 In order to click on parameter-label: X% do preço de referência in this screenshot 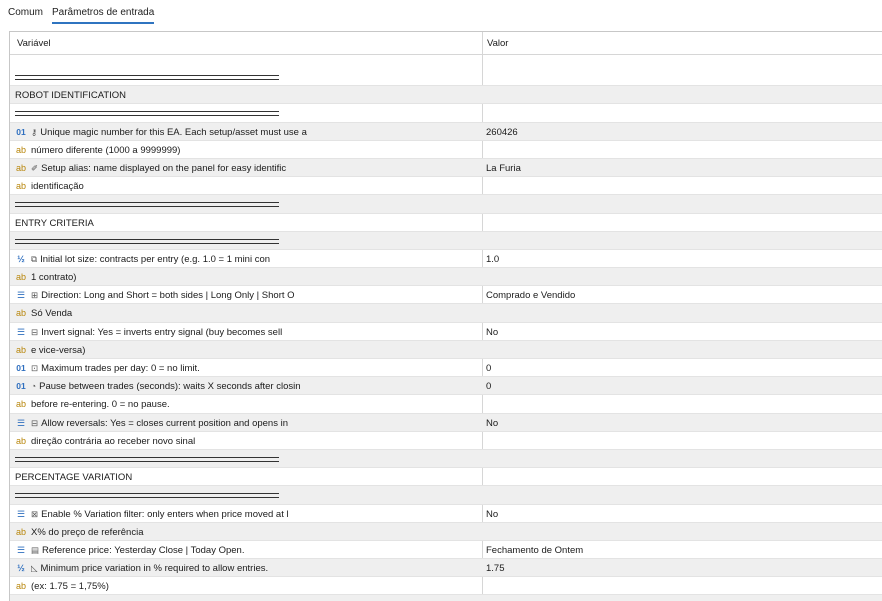, I will do `click(87, 532)`.